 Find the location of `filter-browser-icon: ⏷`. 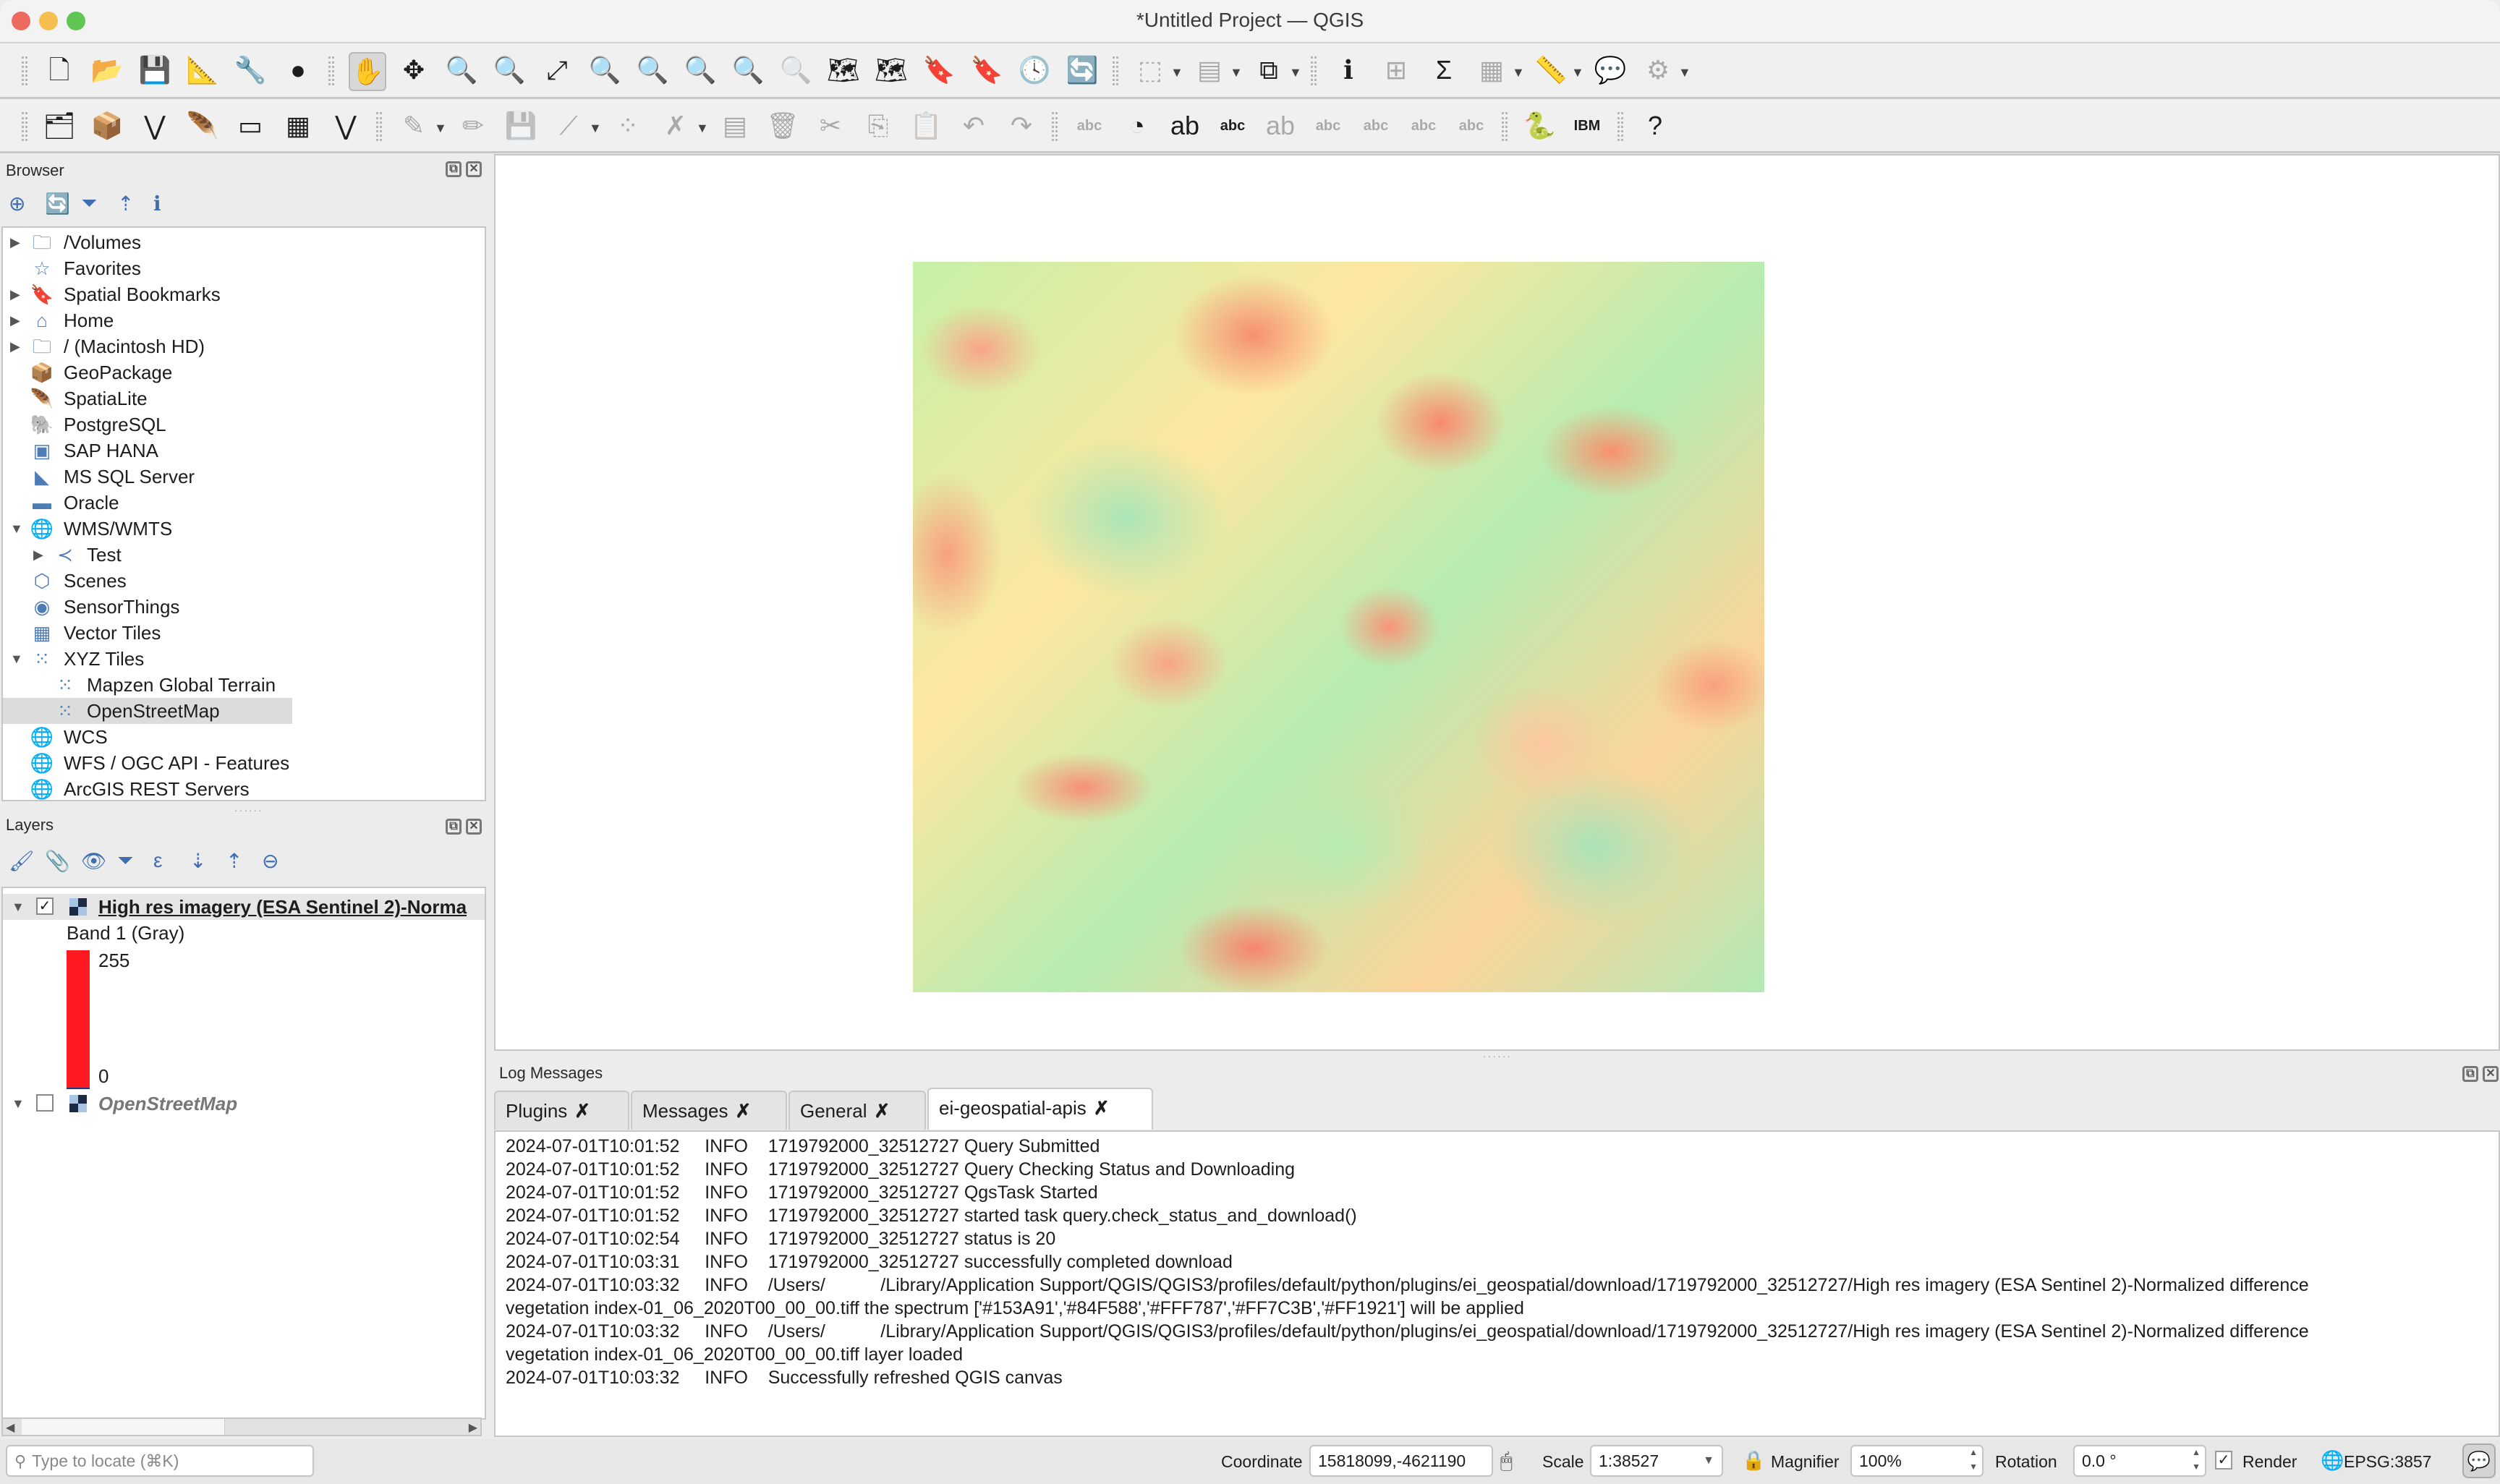

filter-browser-icon: ⏷ is located at coordinates (89, 204).